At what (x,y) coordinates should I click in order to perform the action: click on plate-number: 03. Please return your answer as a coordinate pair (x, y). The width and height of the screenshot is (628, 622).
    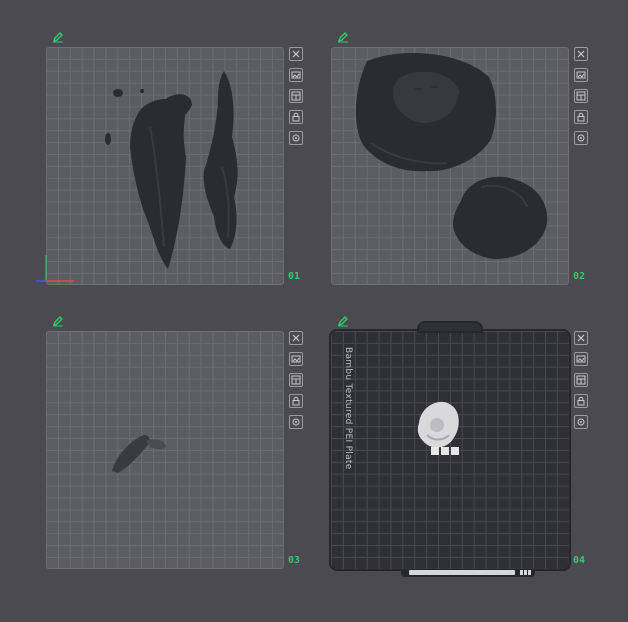
    Looking at the image, I should click on (294, 560).